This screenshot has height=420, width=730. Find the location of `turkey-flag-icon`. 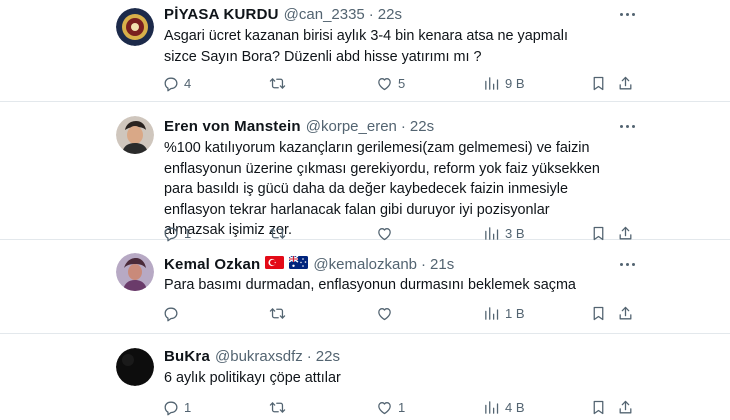

turkey-flag-icon is located at coordinates (275, 264).